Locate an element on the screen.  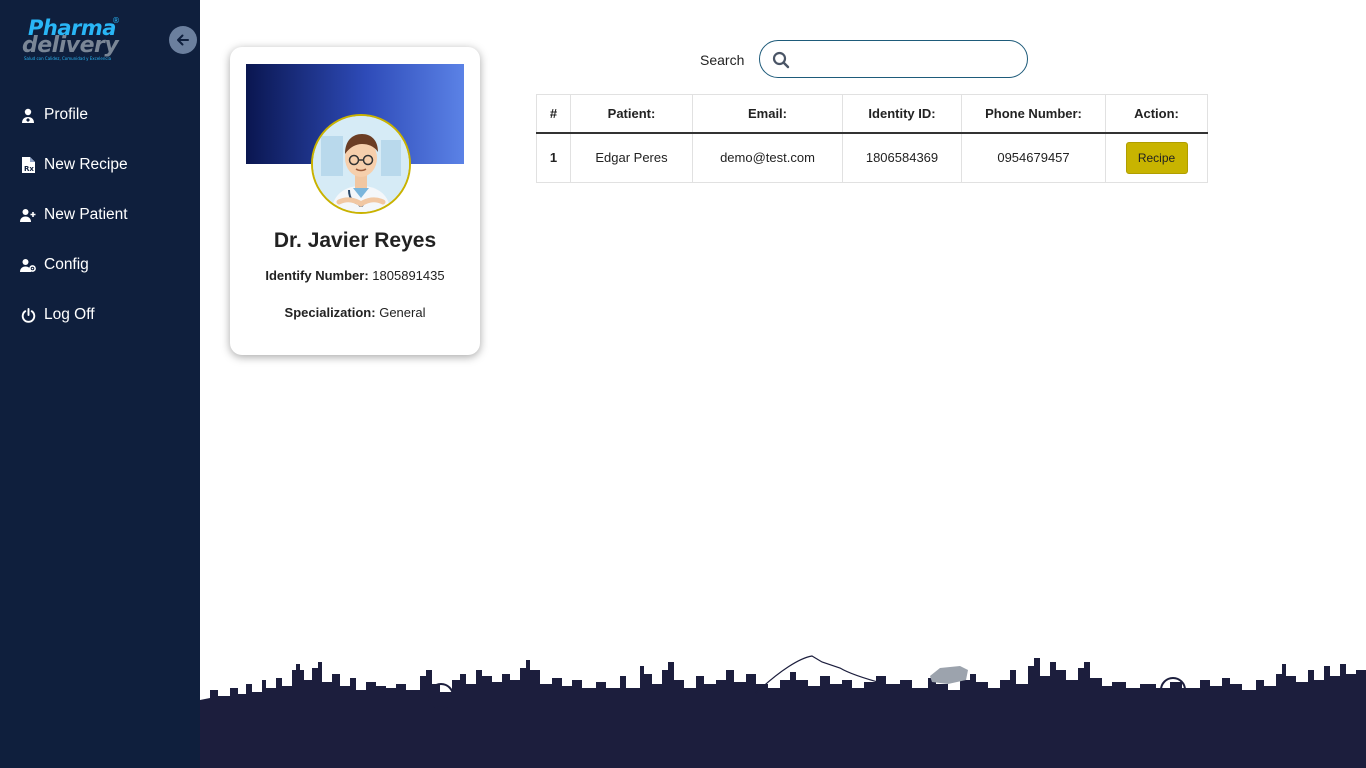
column-header-identity-id: Identity ID: is located at coordinates (902, 114).